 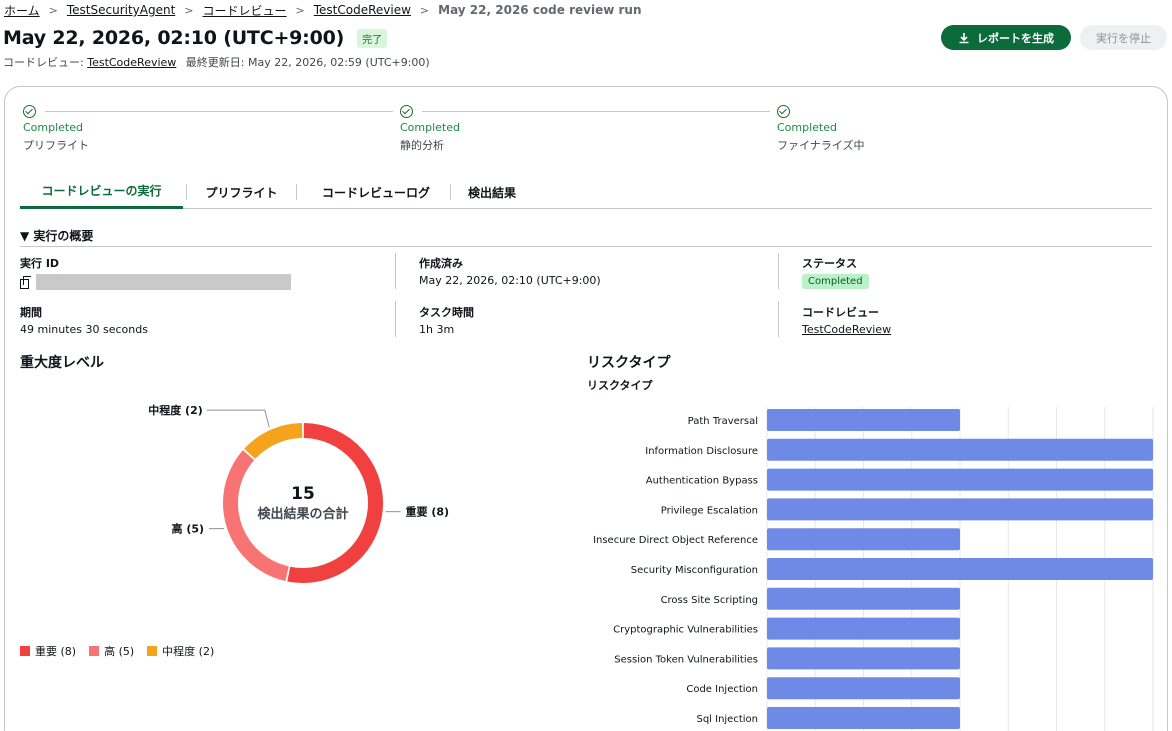 I want to click on risk-category-label: Sql Injection, so click(x=727, y=719).